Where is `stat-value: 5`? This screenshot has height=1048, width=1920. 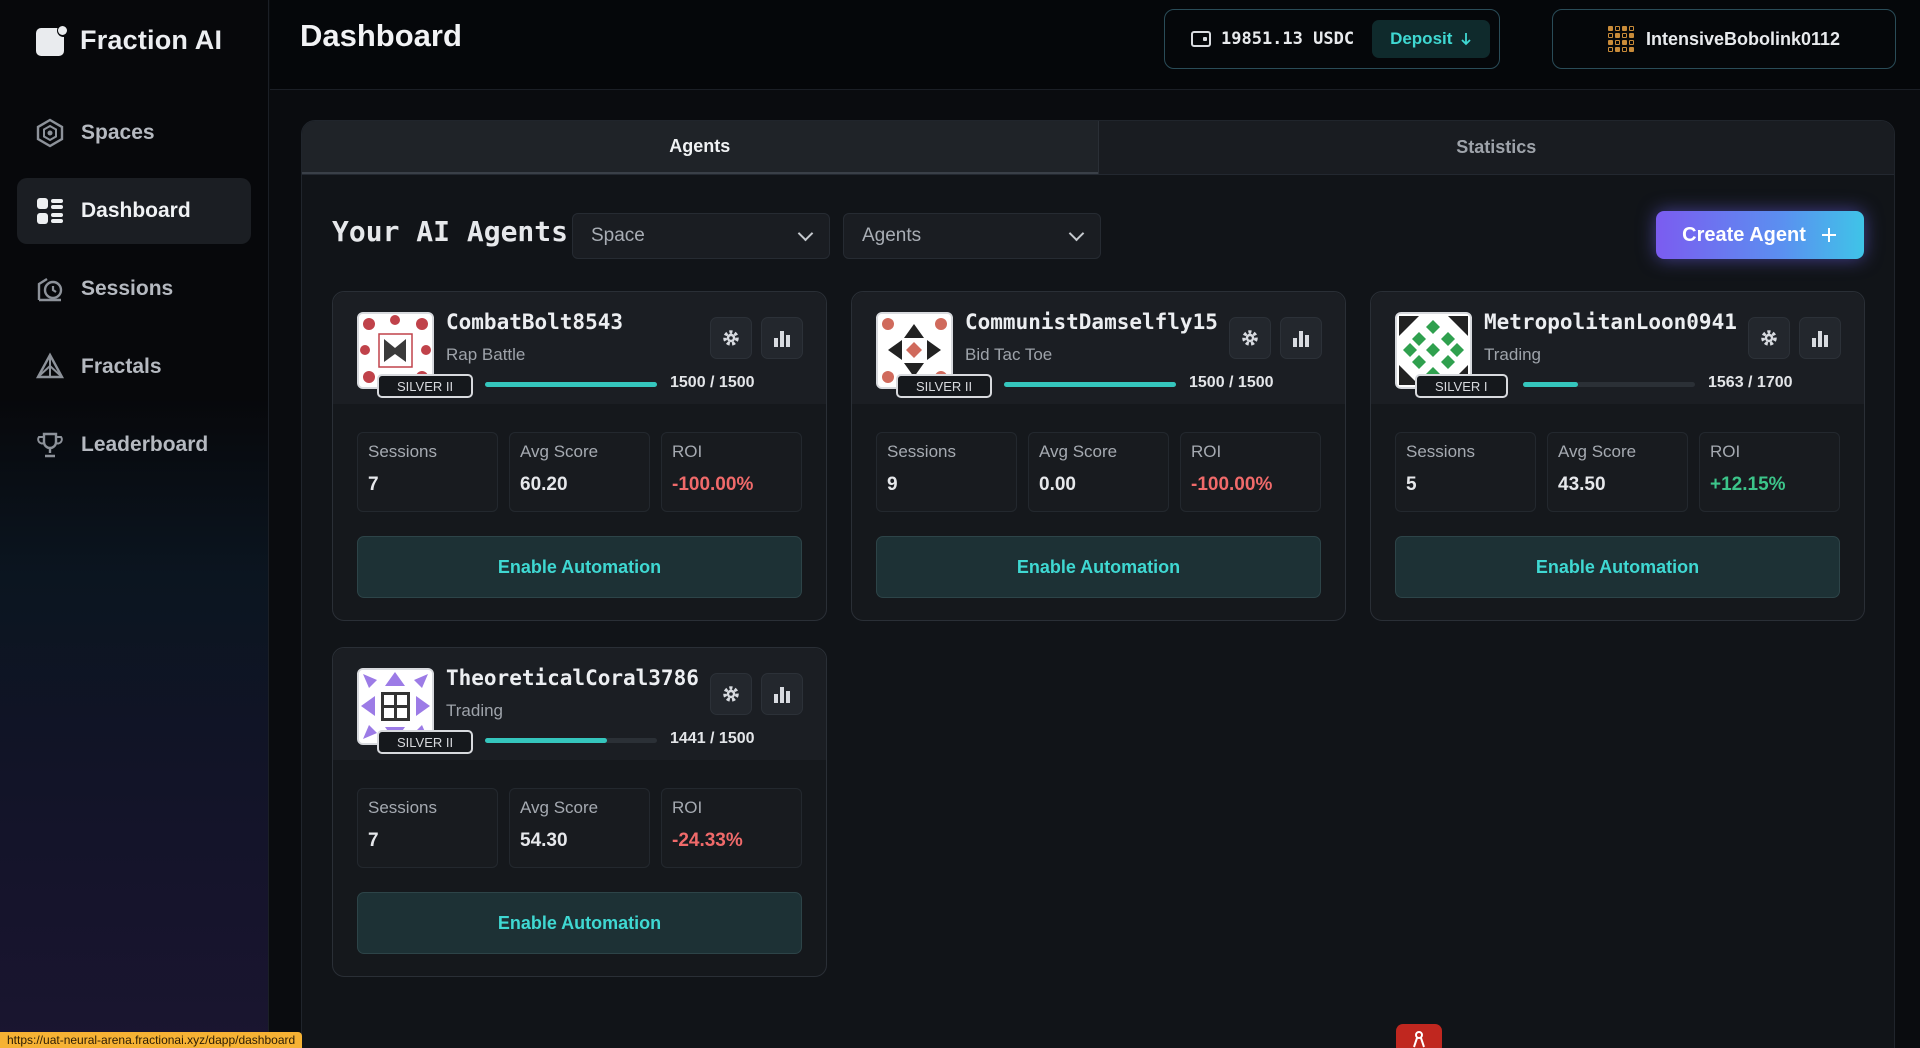 stat-value: 5 is located at coordinates (1411, 484).